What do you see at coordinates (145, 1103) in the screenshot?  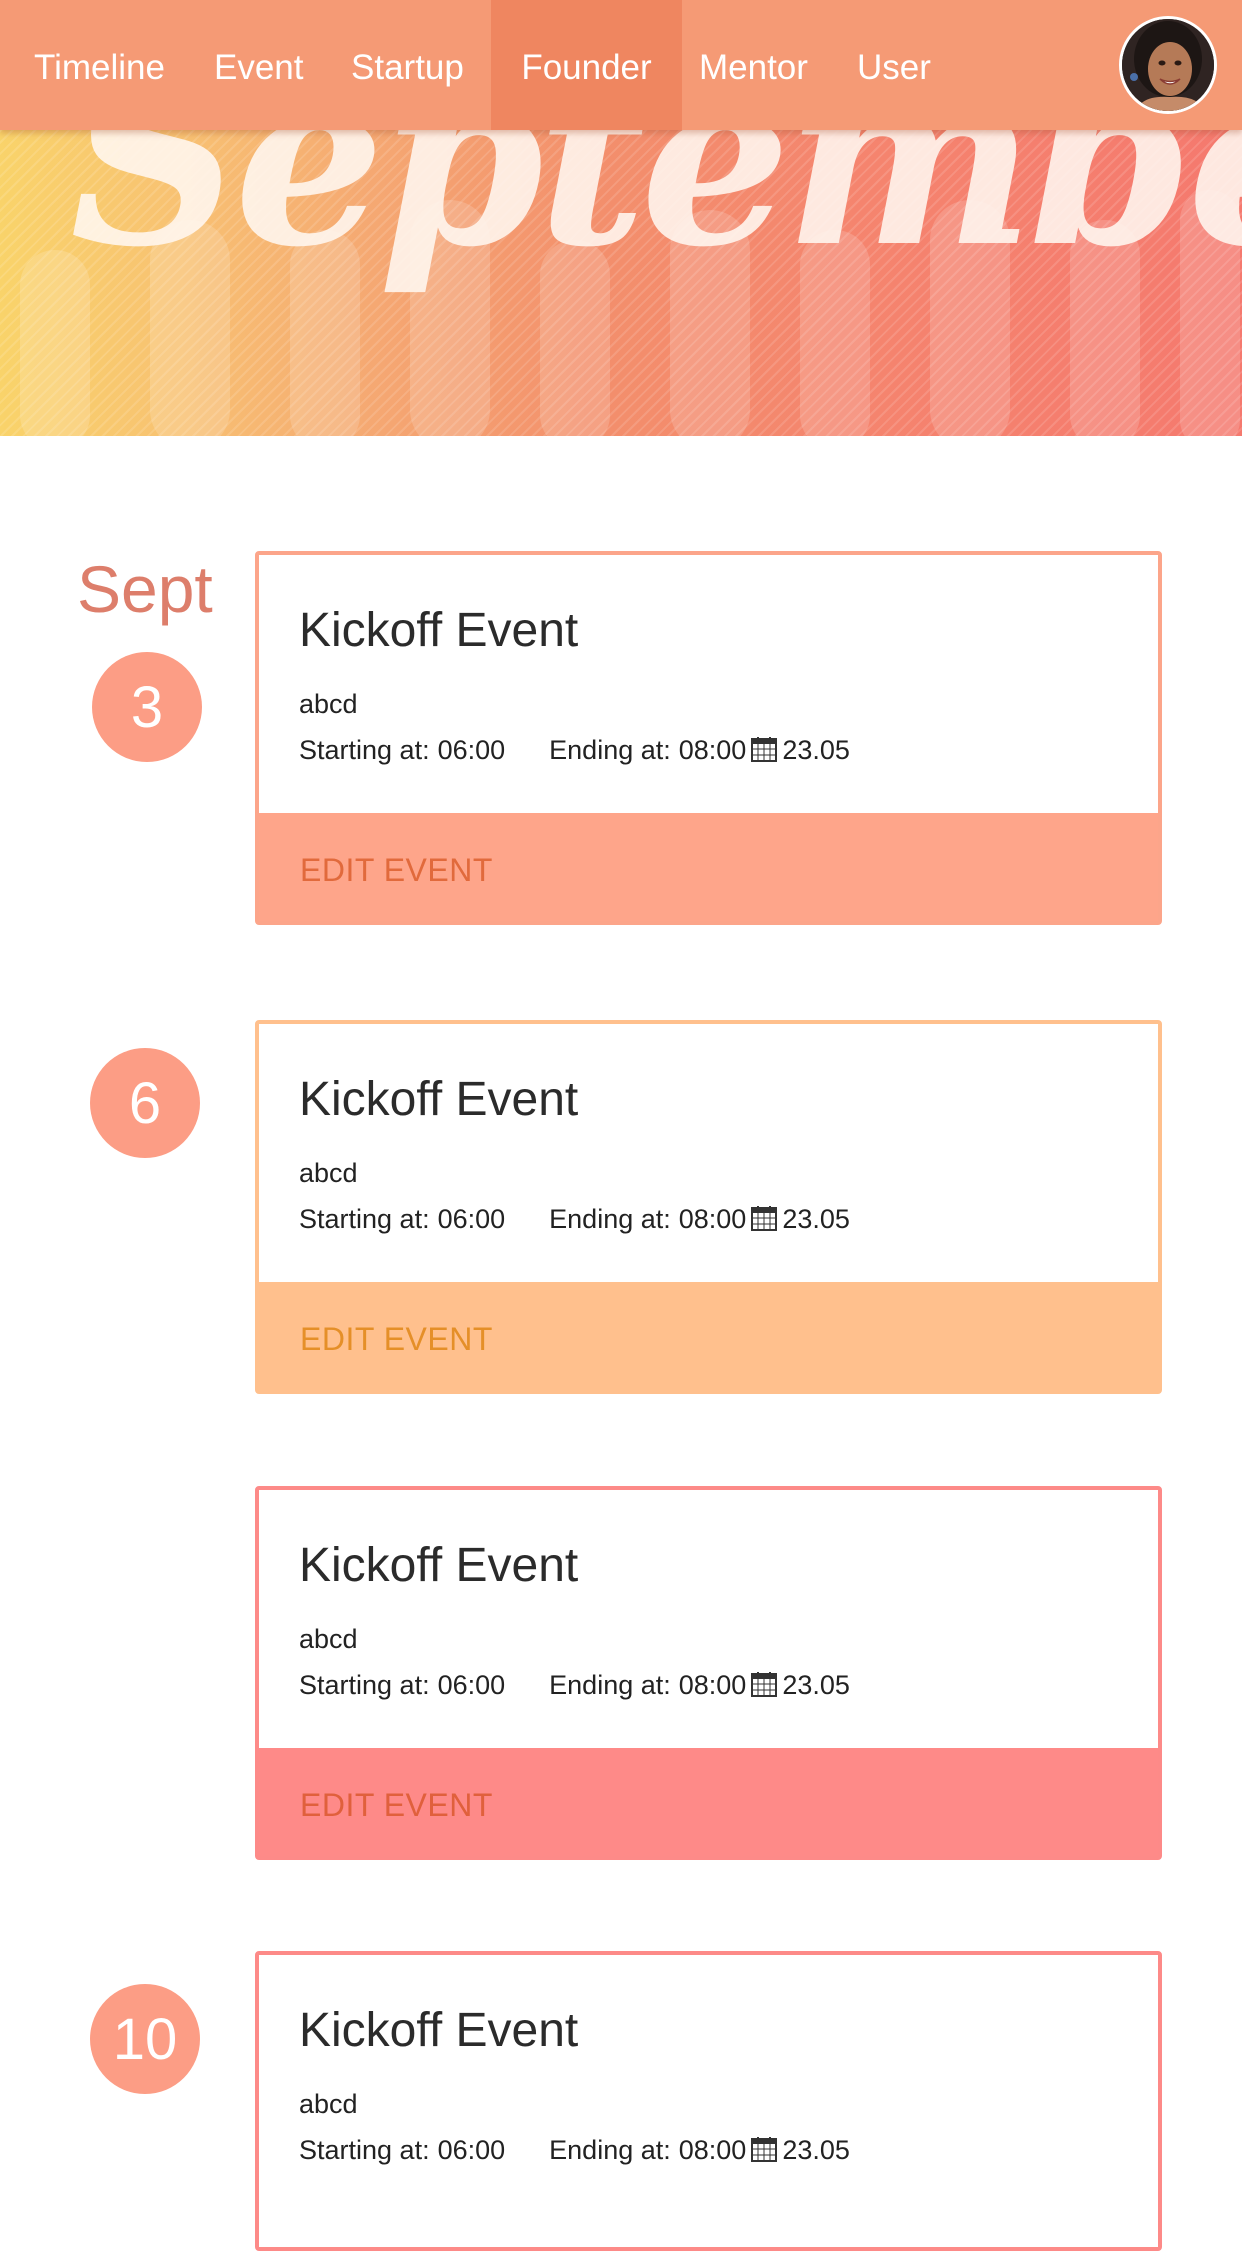 I see `day-badge: 6` at bounding box center [145, 1103].